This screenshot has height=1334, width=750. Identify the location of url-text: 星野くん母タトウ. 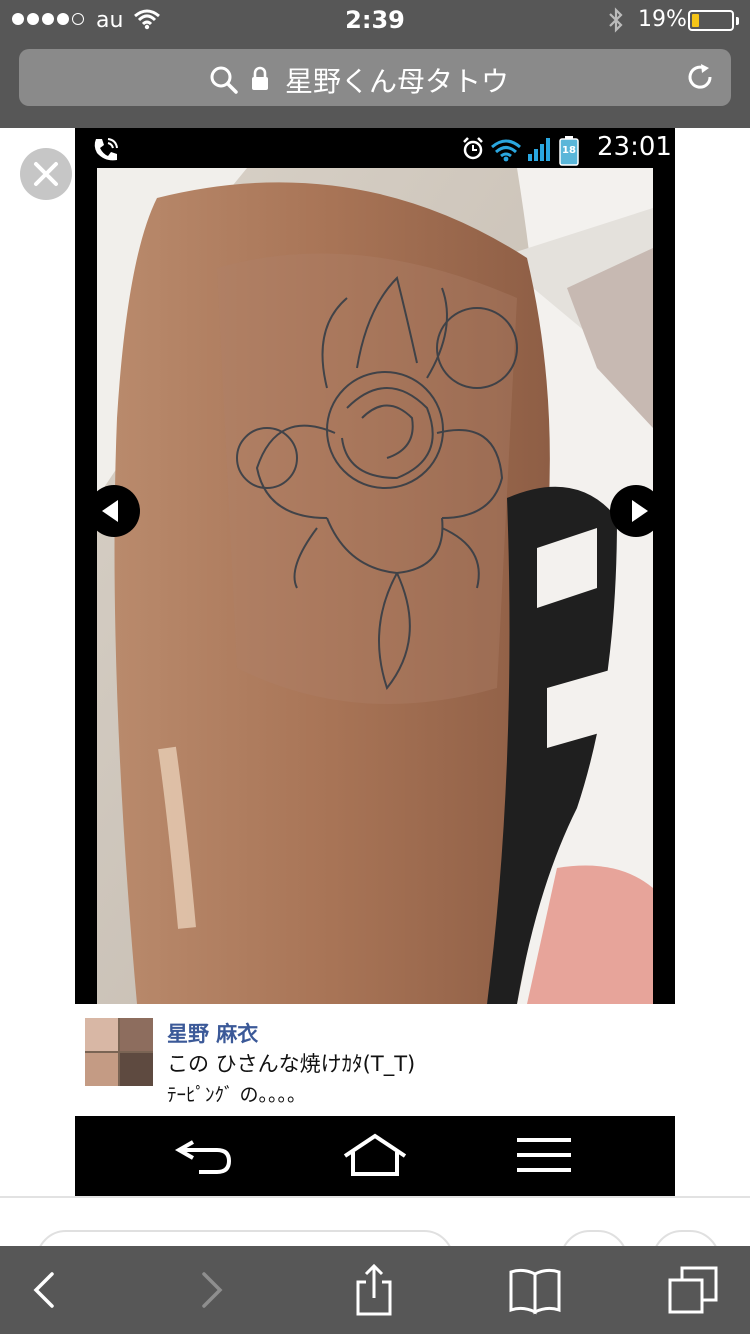
(397, 81).